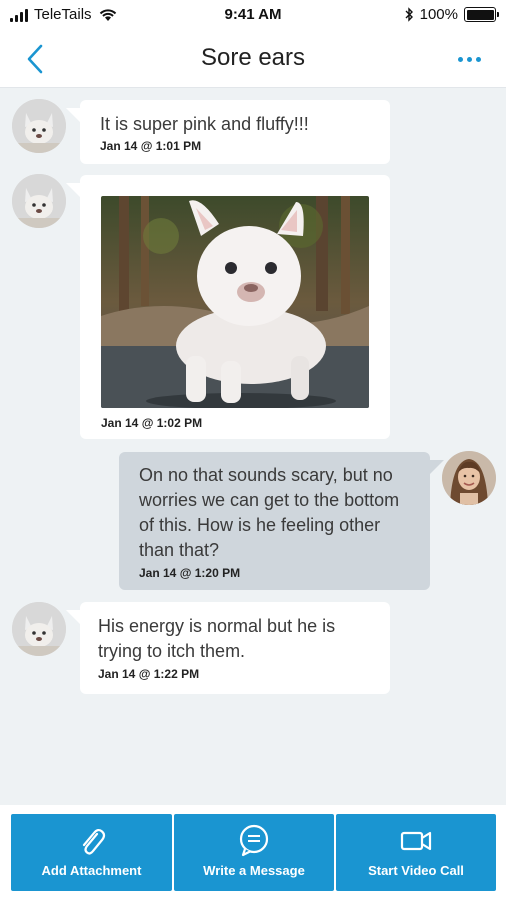 This screenshot has width=506, height=900. Describe the element at coordinates (416, 852) in the screenshot. I see `start-video-call-button: Start Video Call` at that location.